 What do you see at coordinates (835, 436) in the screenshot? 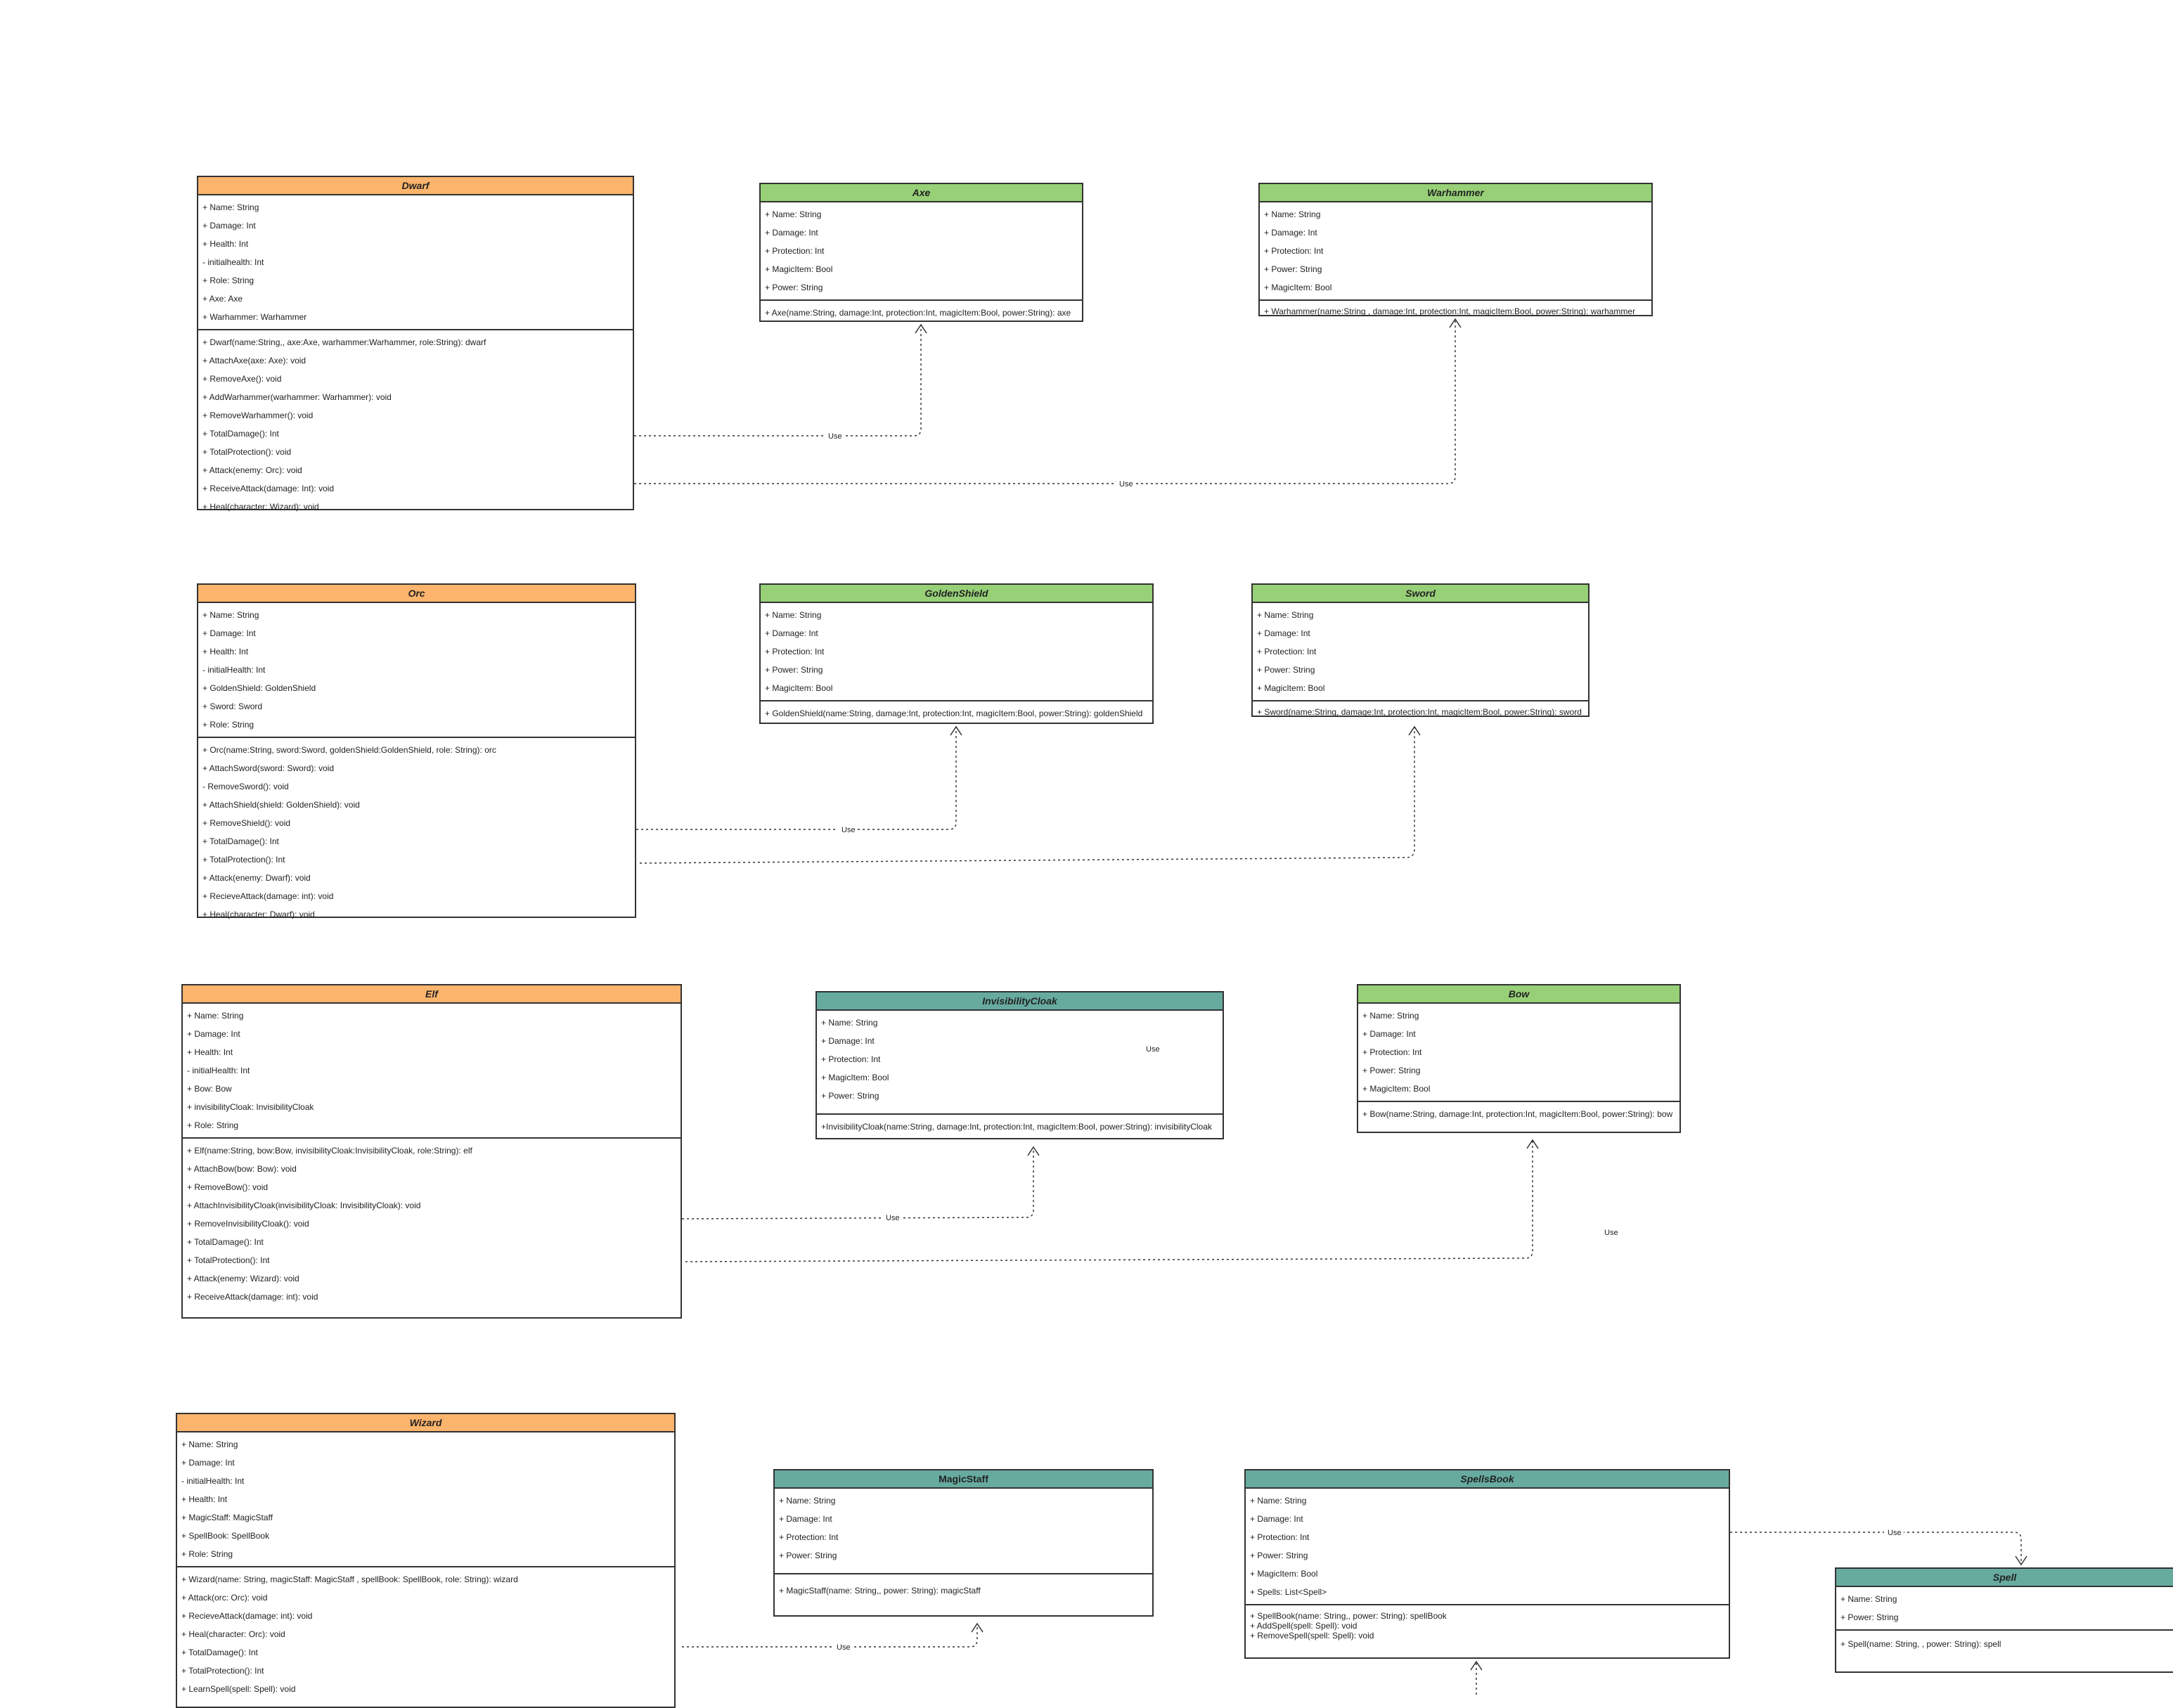
I see `label-dwarf-axe: Use` at bounding box center [835, 436].